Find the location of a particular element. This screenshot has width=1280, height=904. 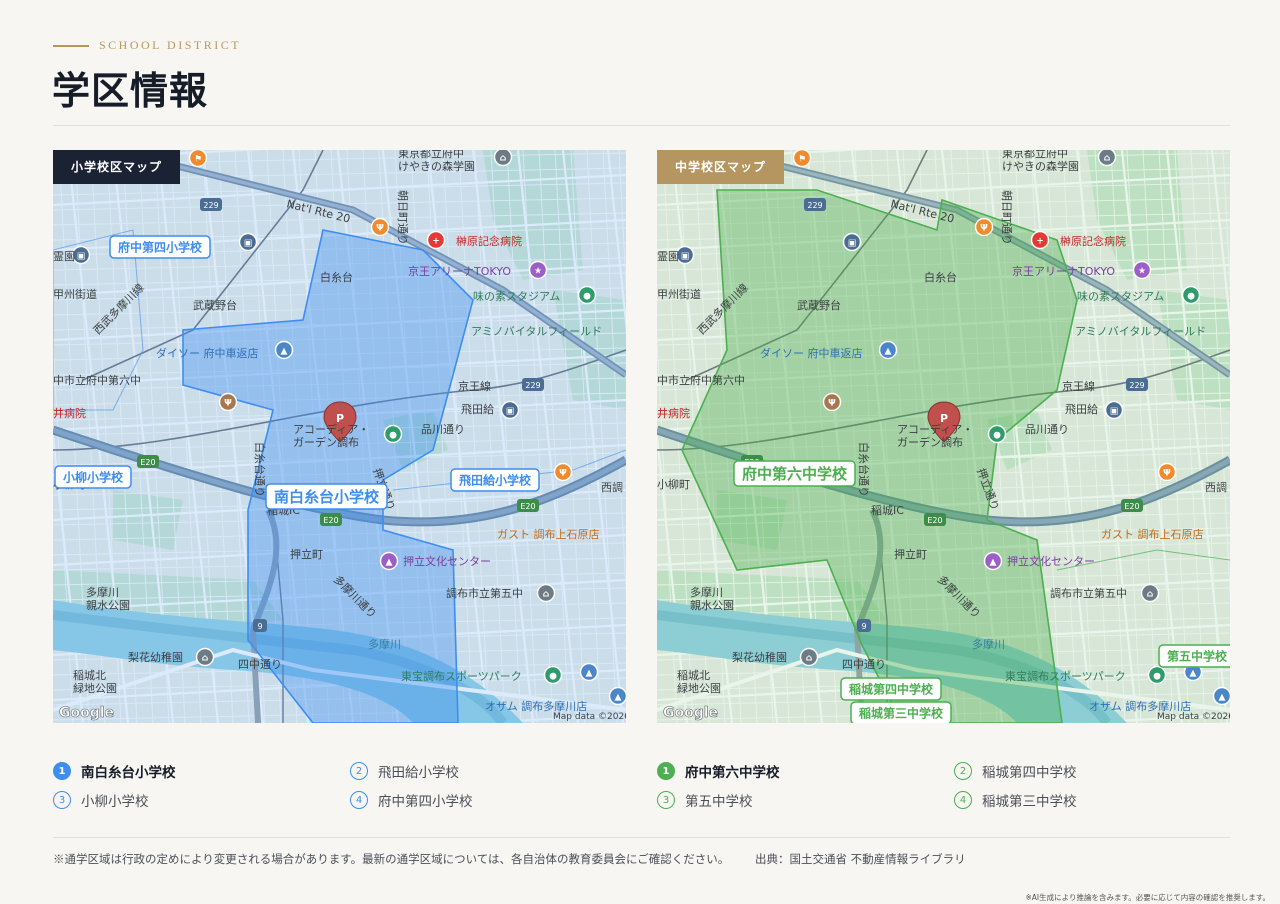

map-tag: 小学校区マップ is located at coordinates (117, 167).